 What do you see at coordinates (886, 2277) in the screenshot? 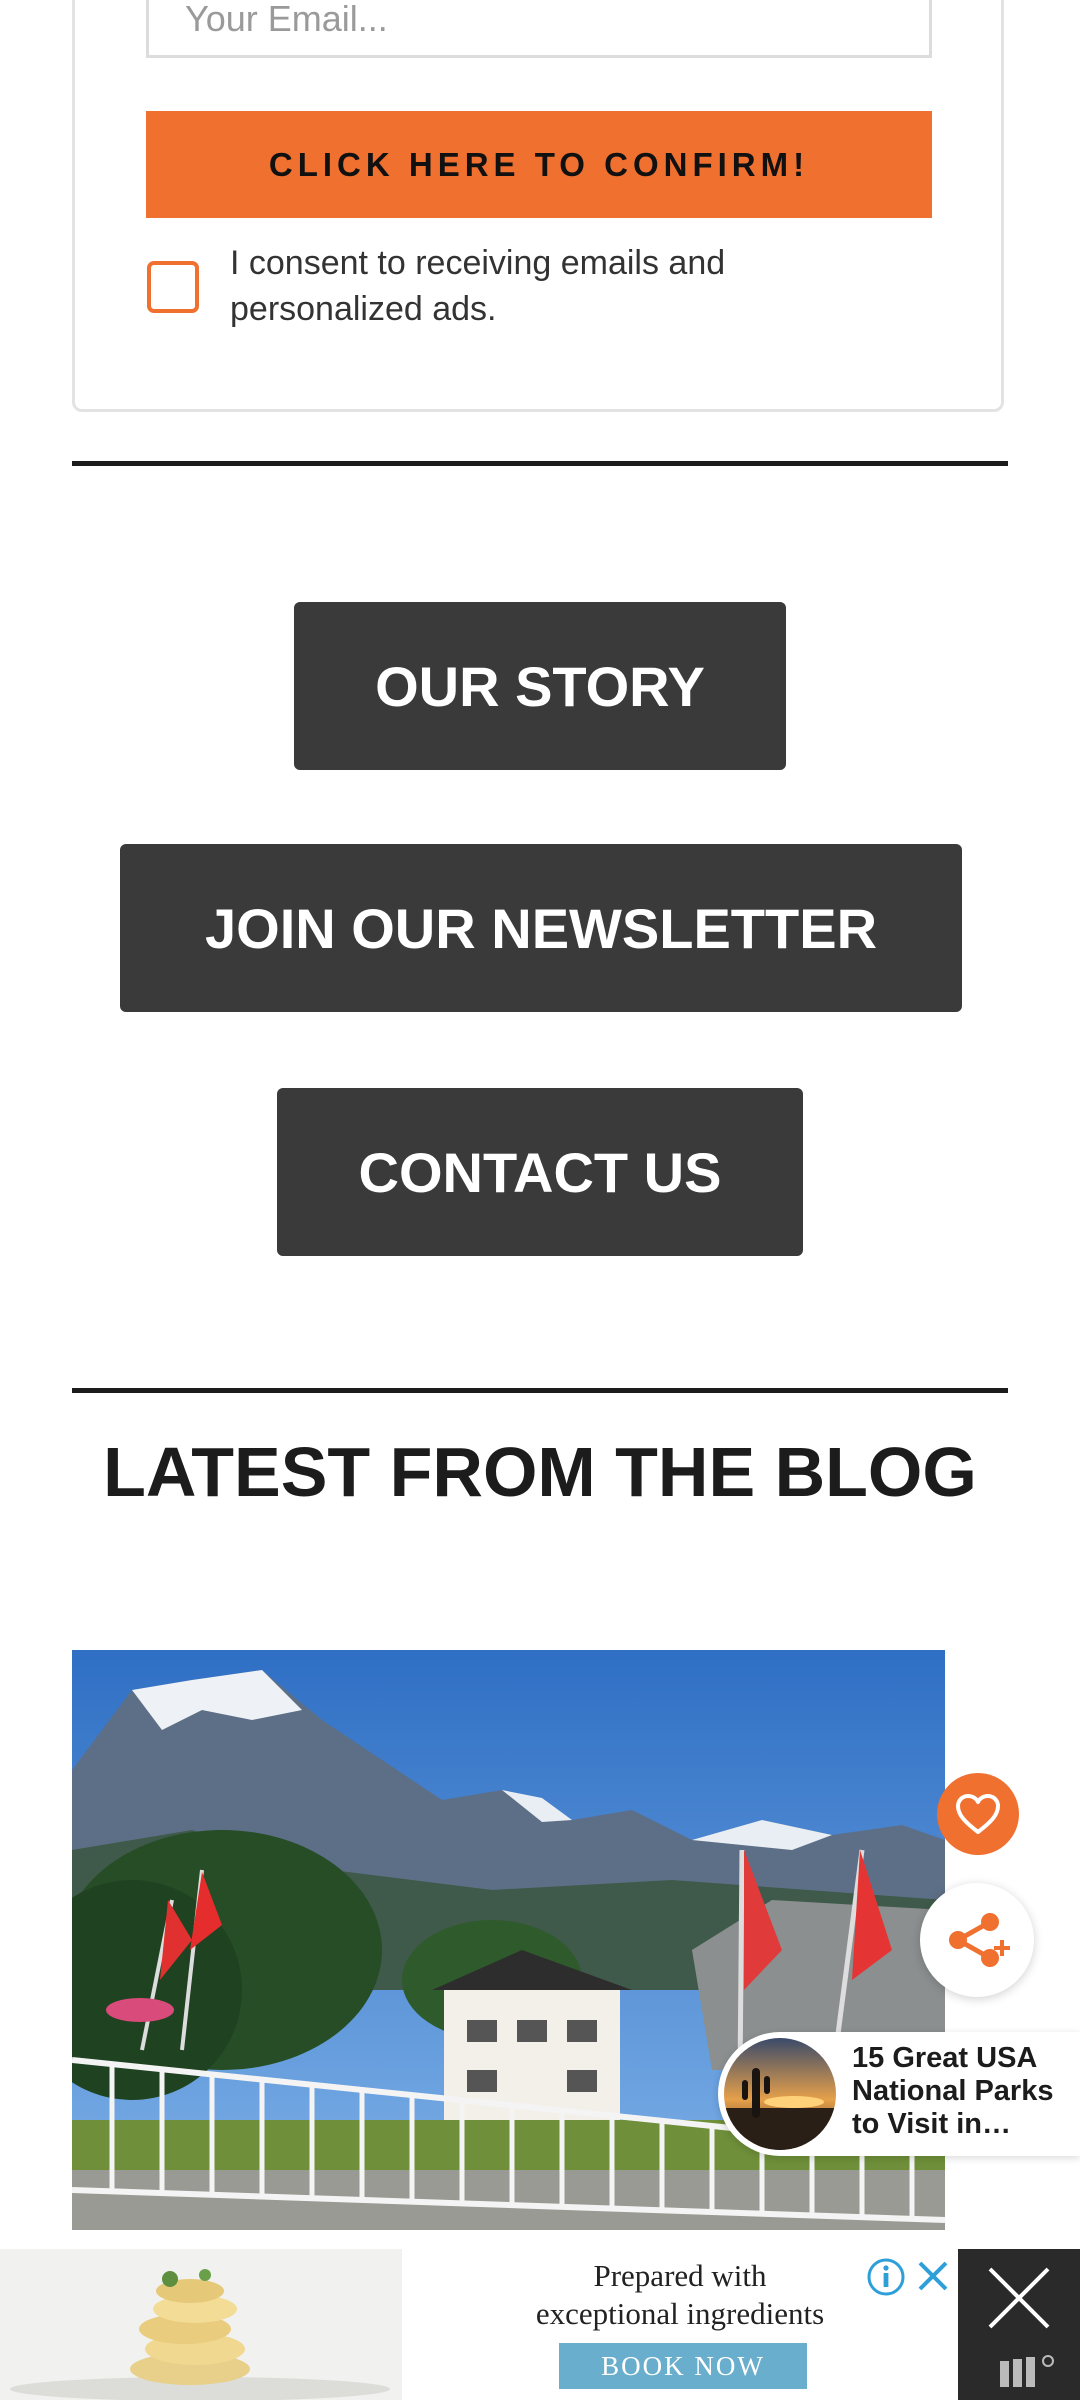
I see `info-icon` at bounding box center [886, 2277].